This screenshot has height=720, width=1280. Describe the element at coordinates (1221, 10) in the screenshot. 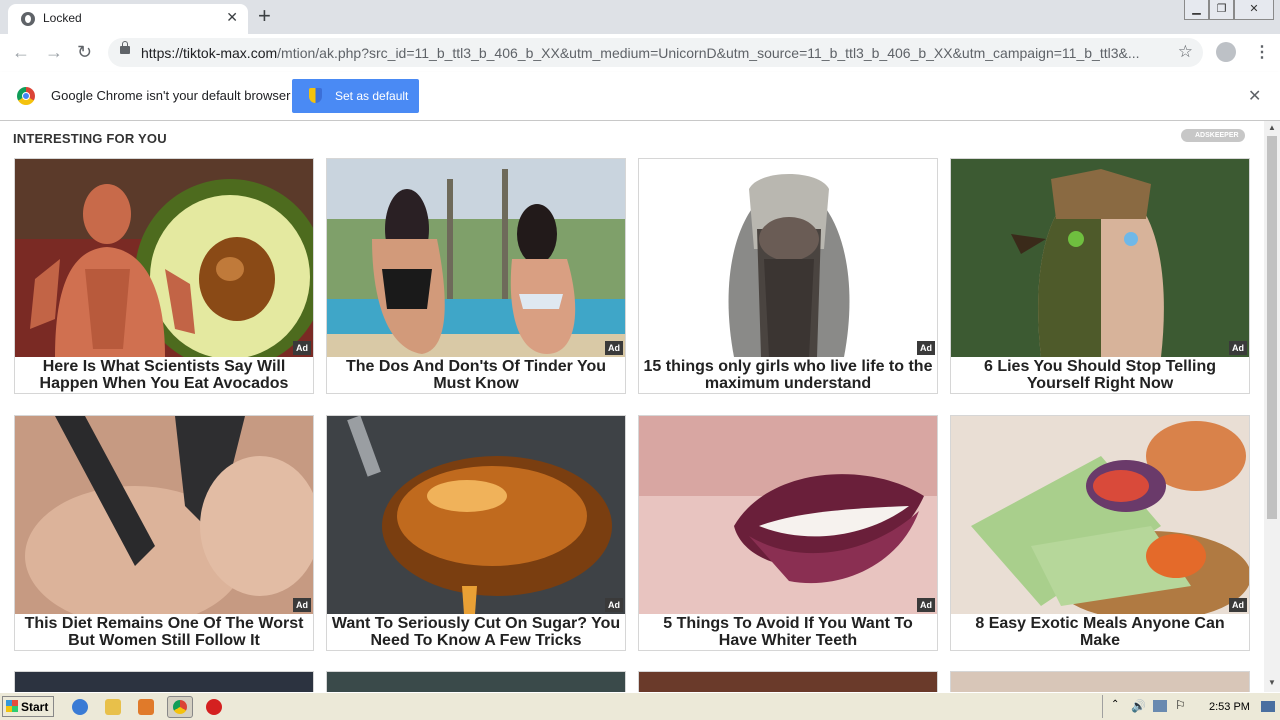

I see `restore-button: ❐` at that location.